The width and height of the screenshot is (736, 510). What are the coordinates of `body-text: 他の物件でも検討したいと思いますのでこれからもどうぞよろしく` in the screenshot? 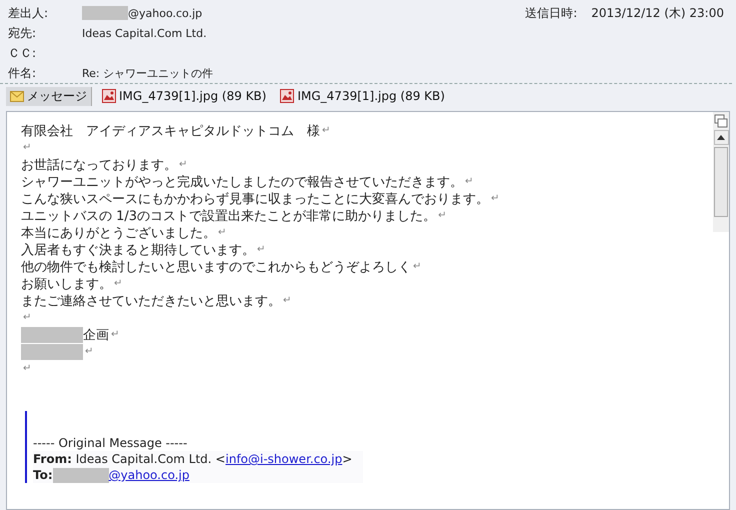 It's located at (216, 267).